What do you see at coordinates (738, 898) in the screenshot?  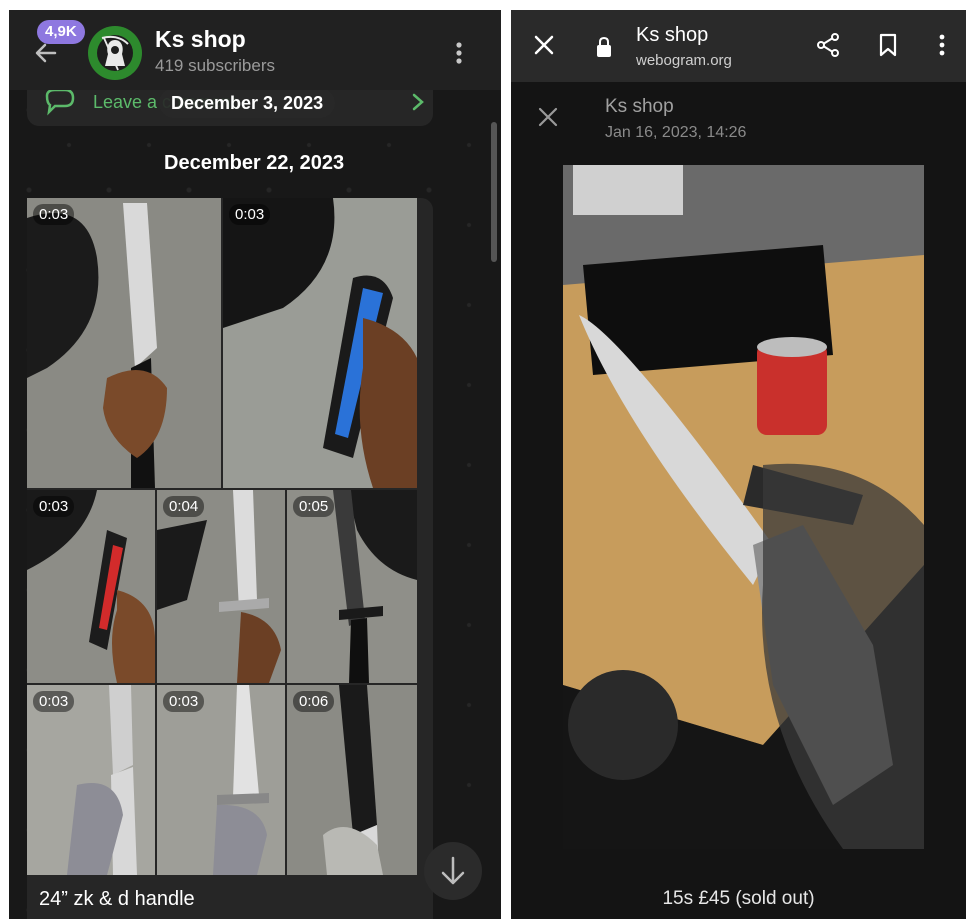 I see `viewer-caption: 15s £45 (sold out)` at bounding box center [738, 898].